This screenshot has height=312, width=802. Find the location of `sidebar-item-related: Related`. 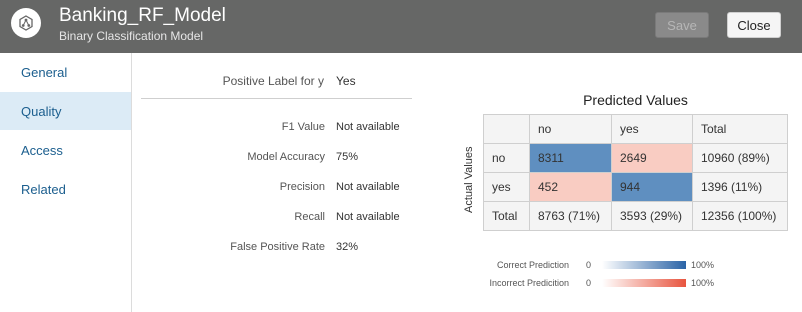

sidebar-item-related: Related is located at coordinates (65, 189).